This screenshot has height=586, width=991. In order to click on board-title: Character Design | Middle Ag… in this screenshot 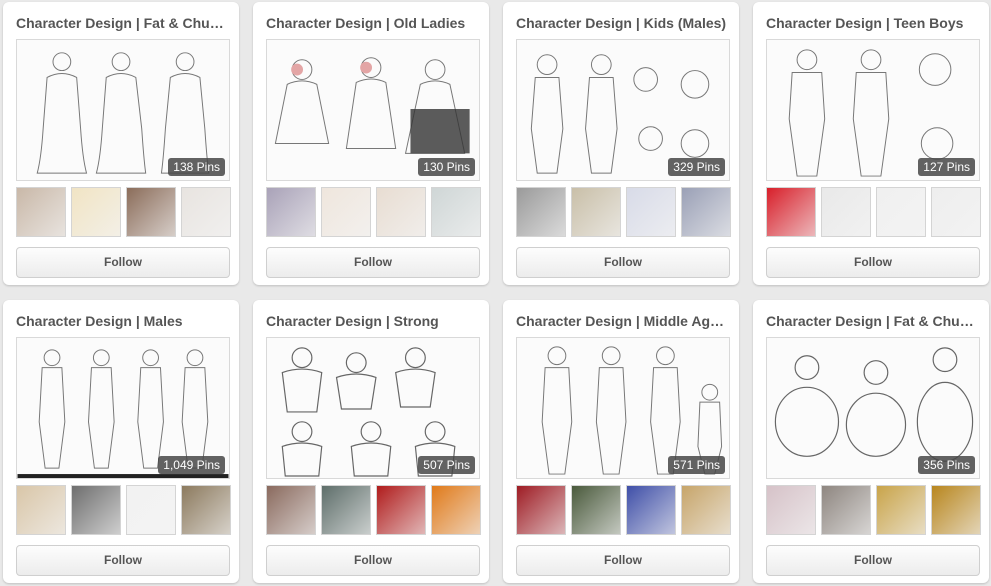, I will do `click(623, 321)`.